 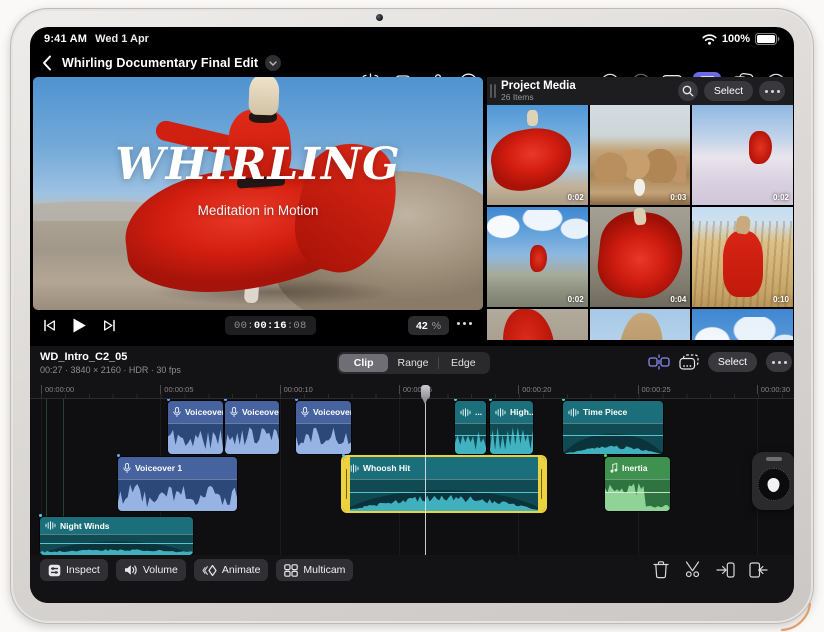 What do you see at coordinates (346, 484) in the screenshot?
I see `trim-handle-left` at bounding box center [346, 484].